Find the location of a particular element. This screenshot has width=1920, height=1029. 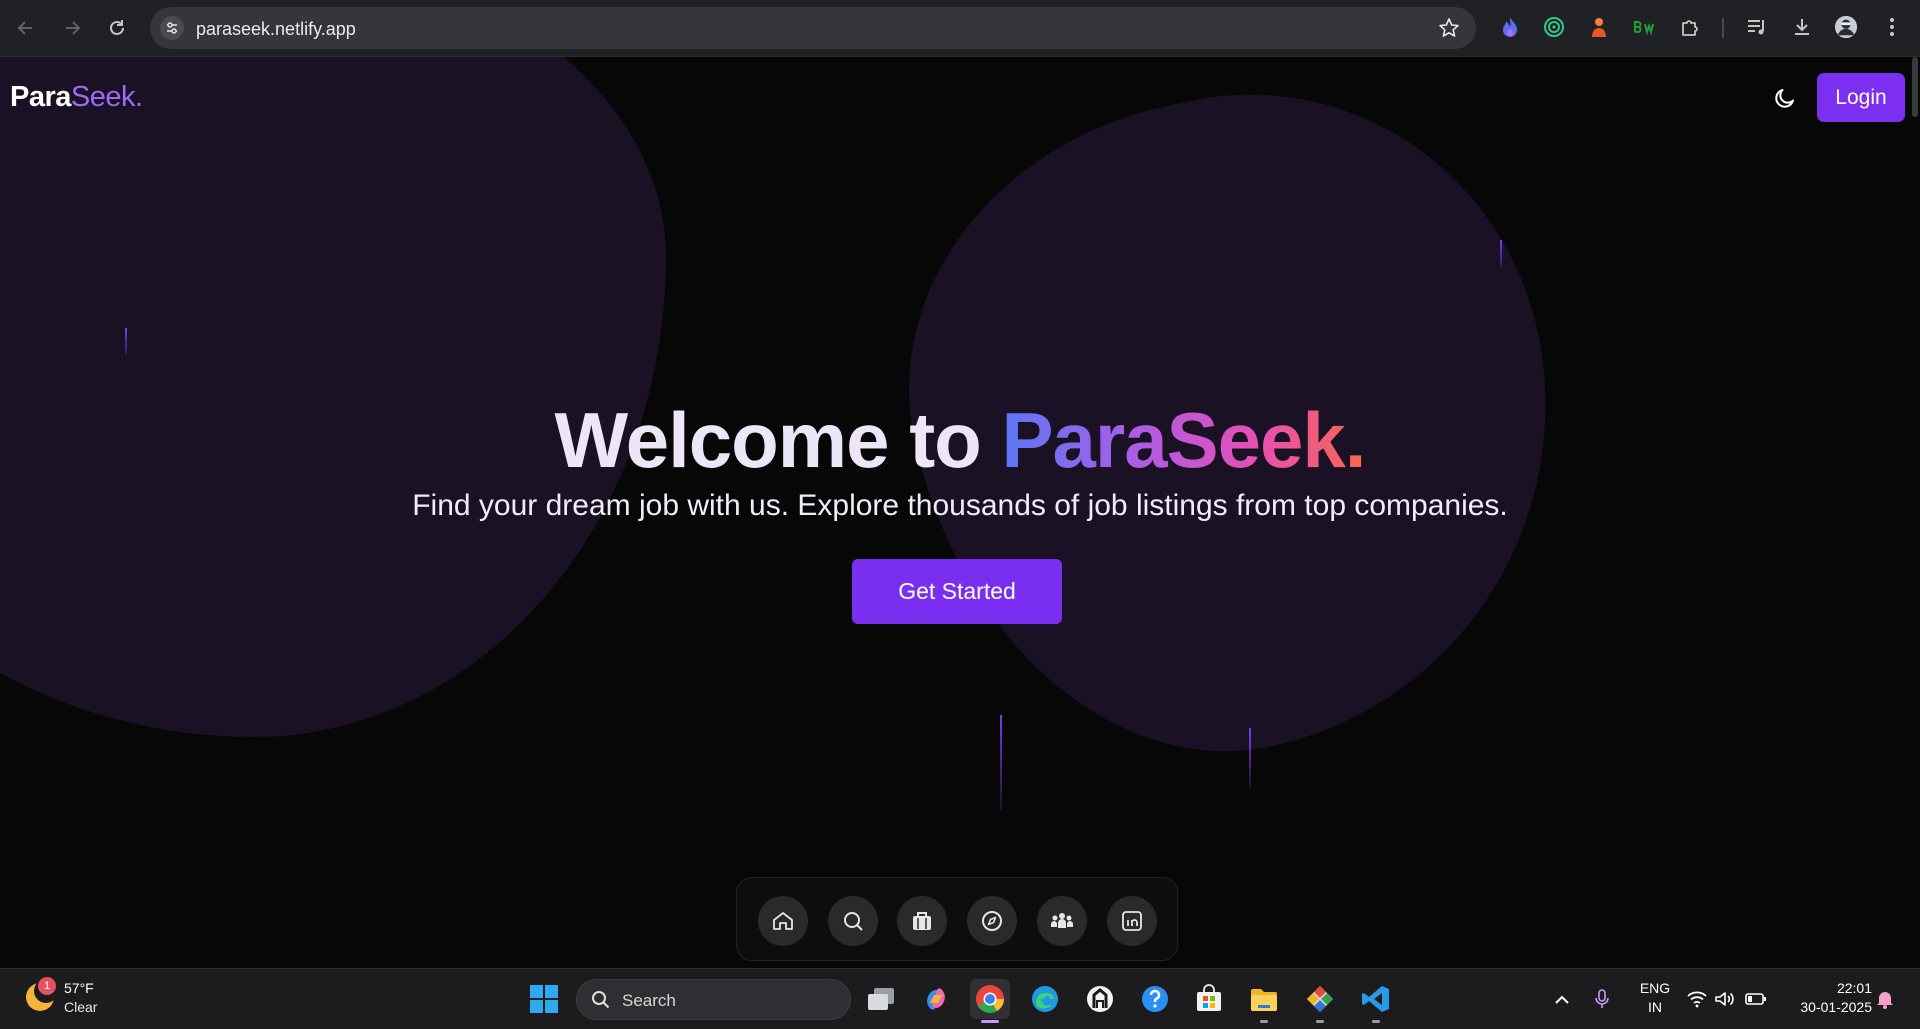

edge-app is located at coordinates (1045, 999).